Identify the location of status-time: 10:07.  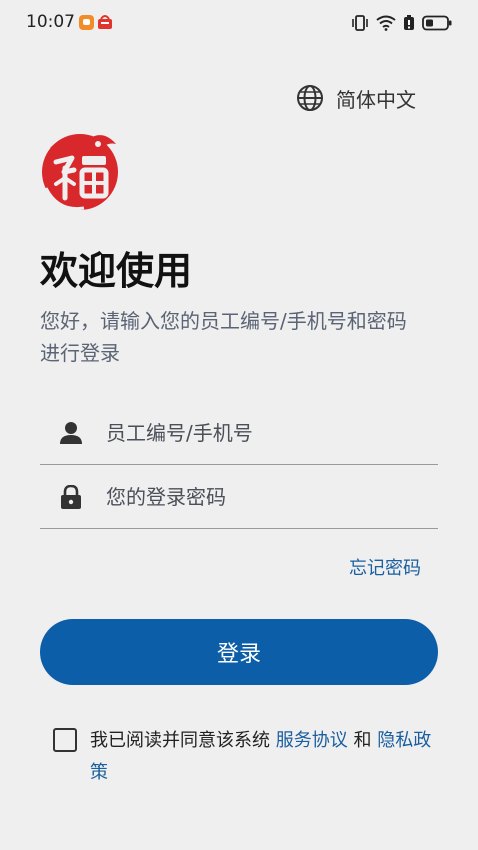
(50, 22).